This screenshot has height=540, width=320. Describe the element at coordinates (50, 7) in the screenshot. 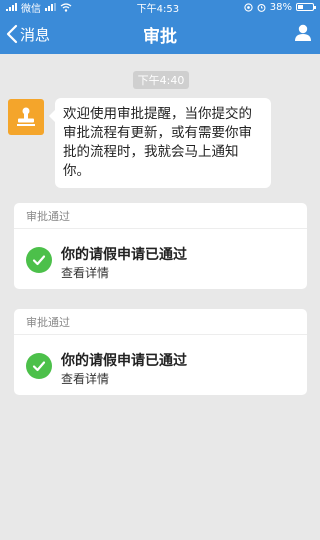

I see `cellular-signal-icon` at that location.